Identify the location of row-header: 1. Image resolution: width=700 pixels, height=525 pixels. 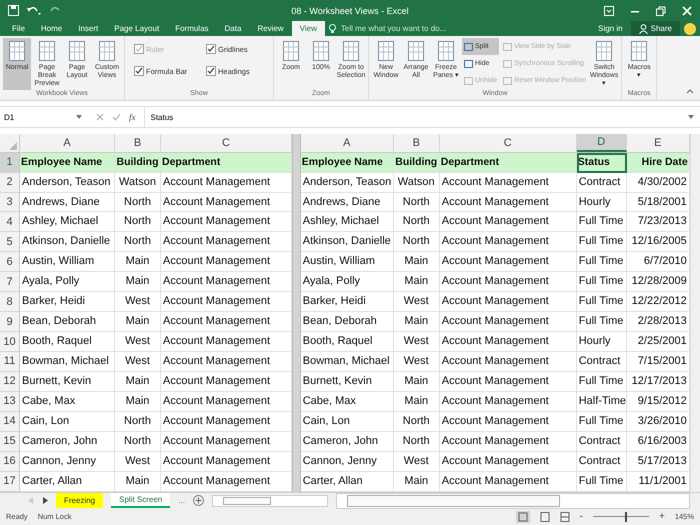
(10, 162).